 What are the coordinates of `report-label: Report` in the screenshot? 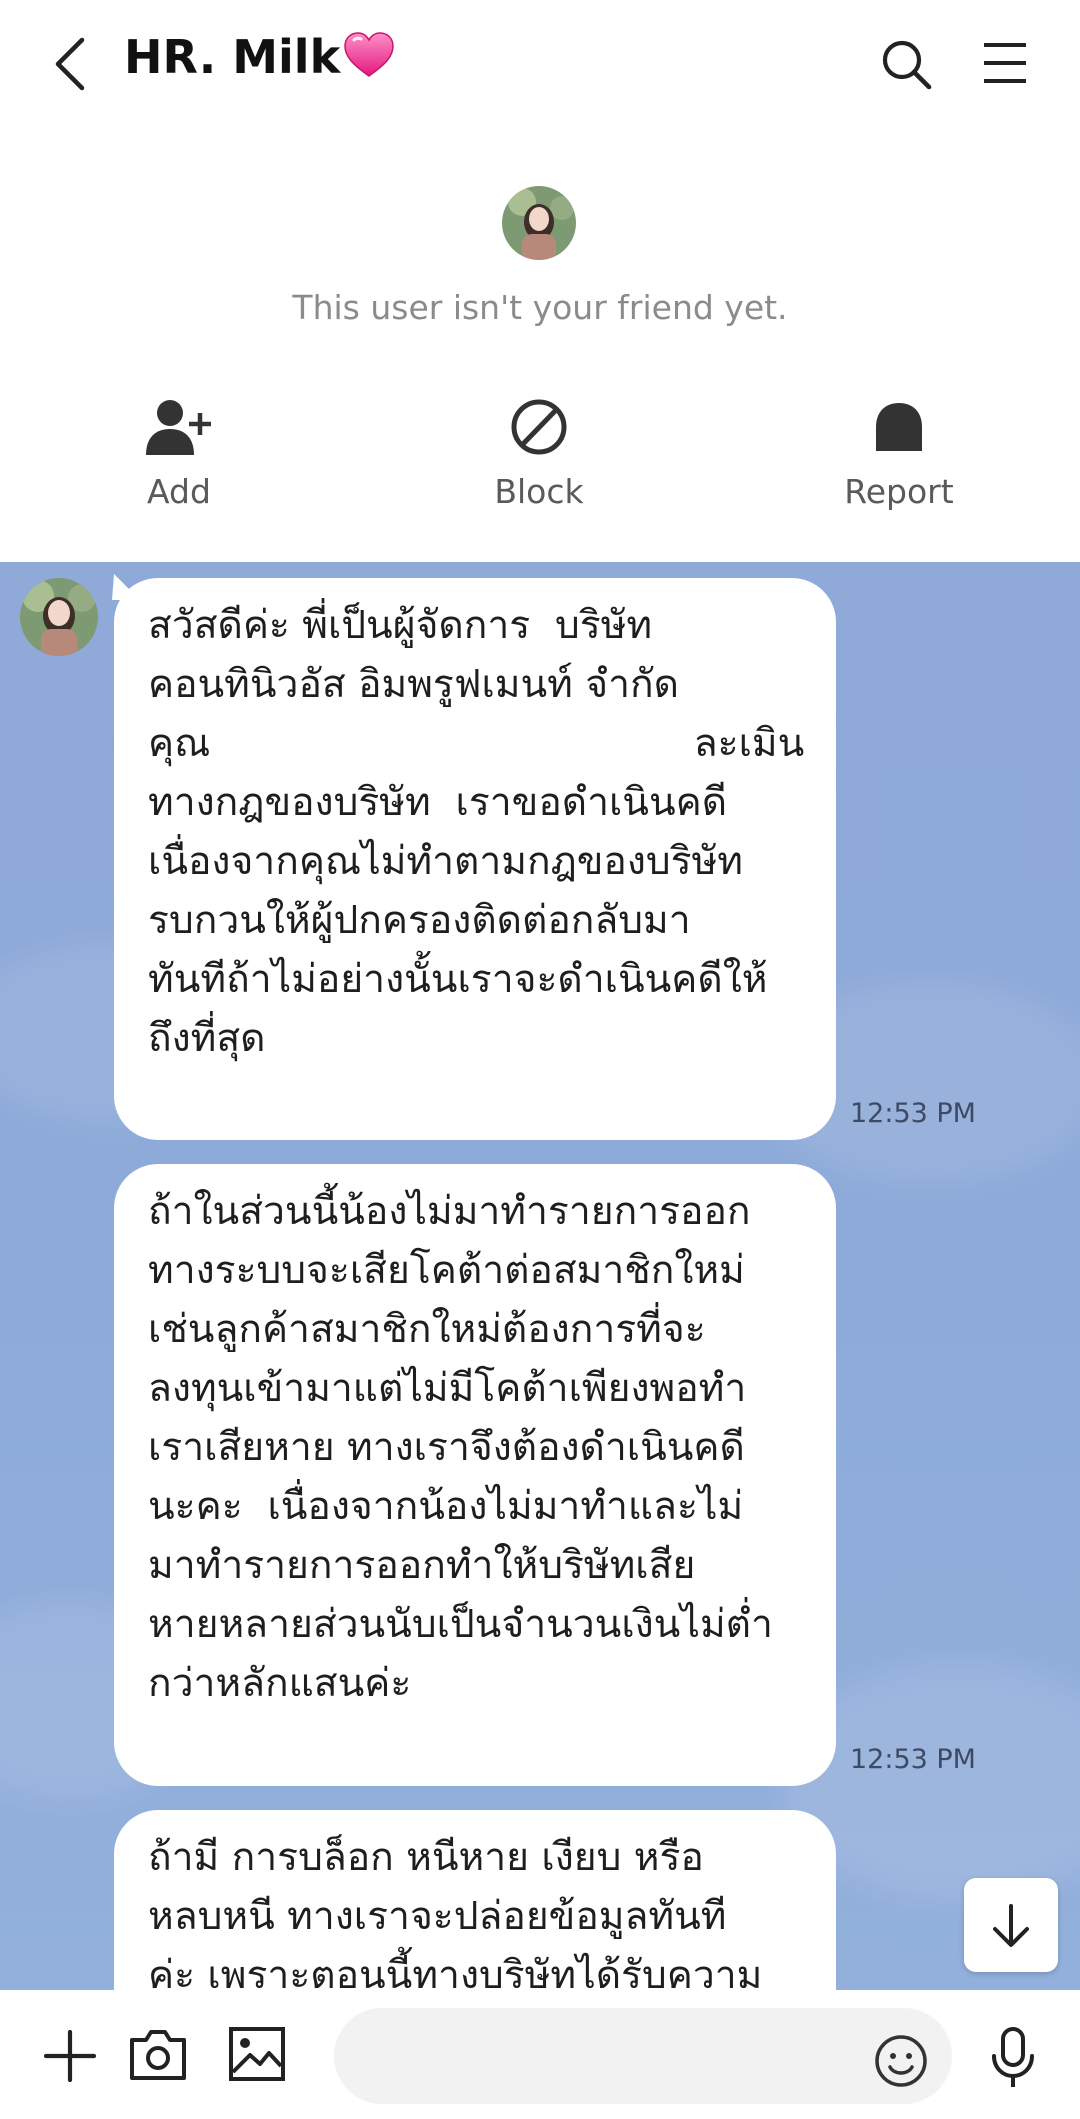 It's located at (899, 491).